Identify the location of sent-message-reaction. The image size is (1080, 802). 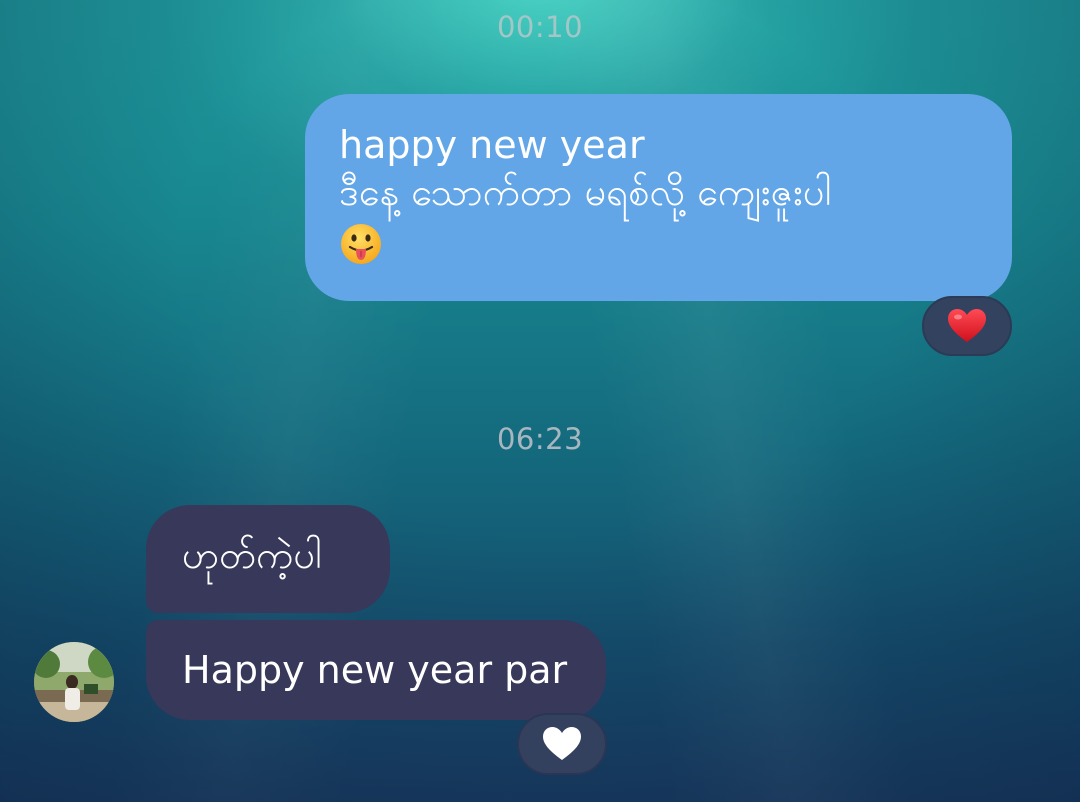
(967, 326).